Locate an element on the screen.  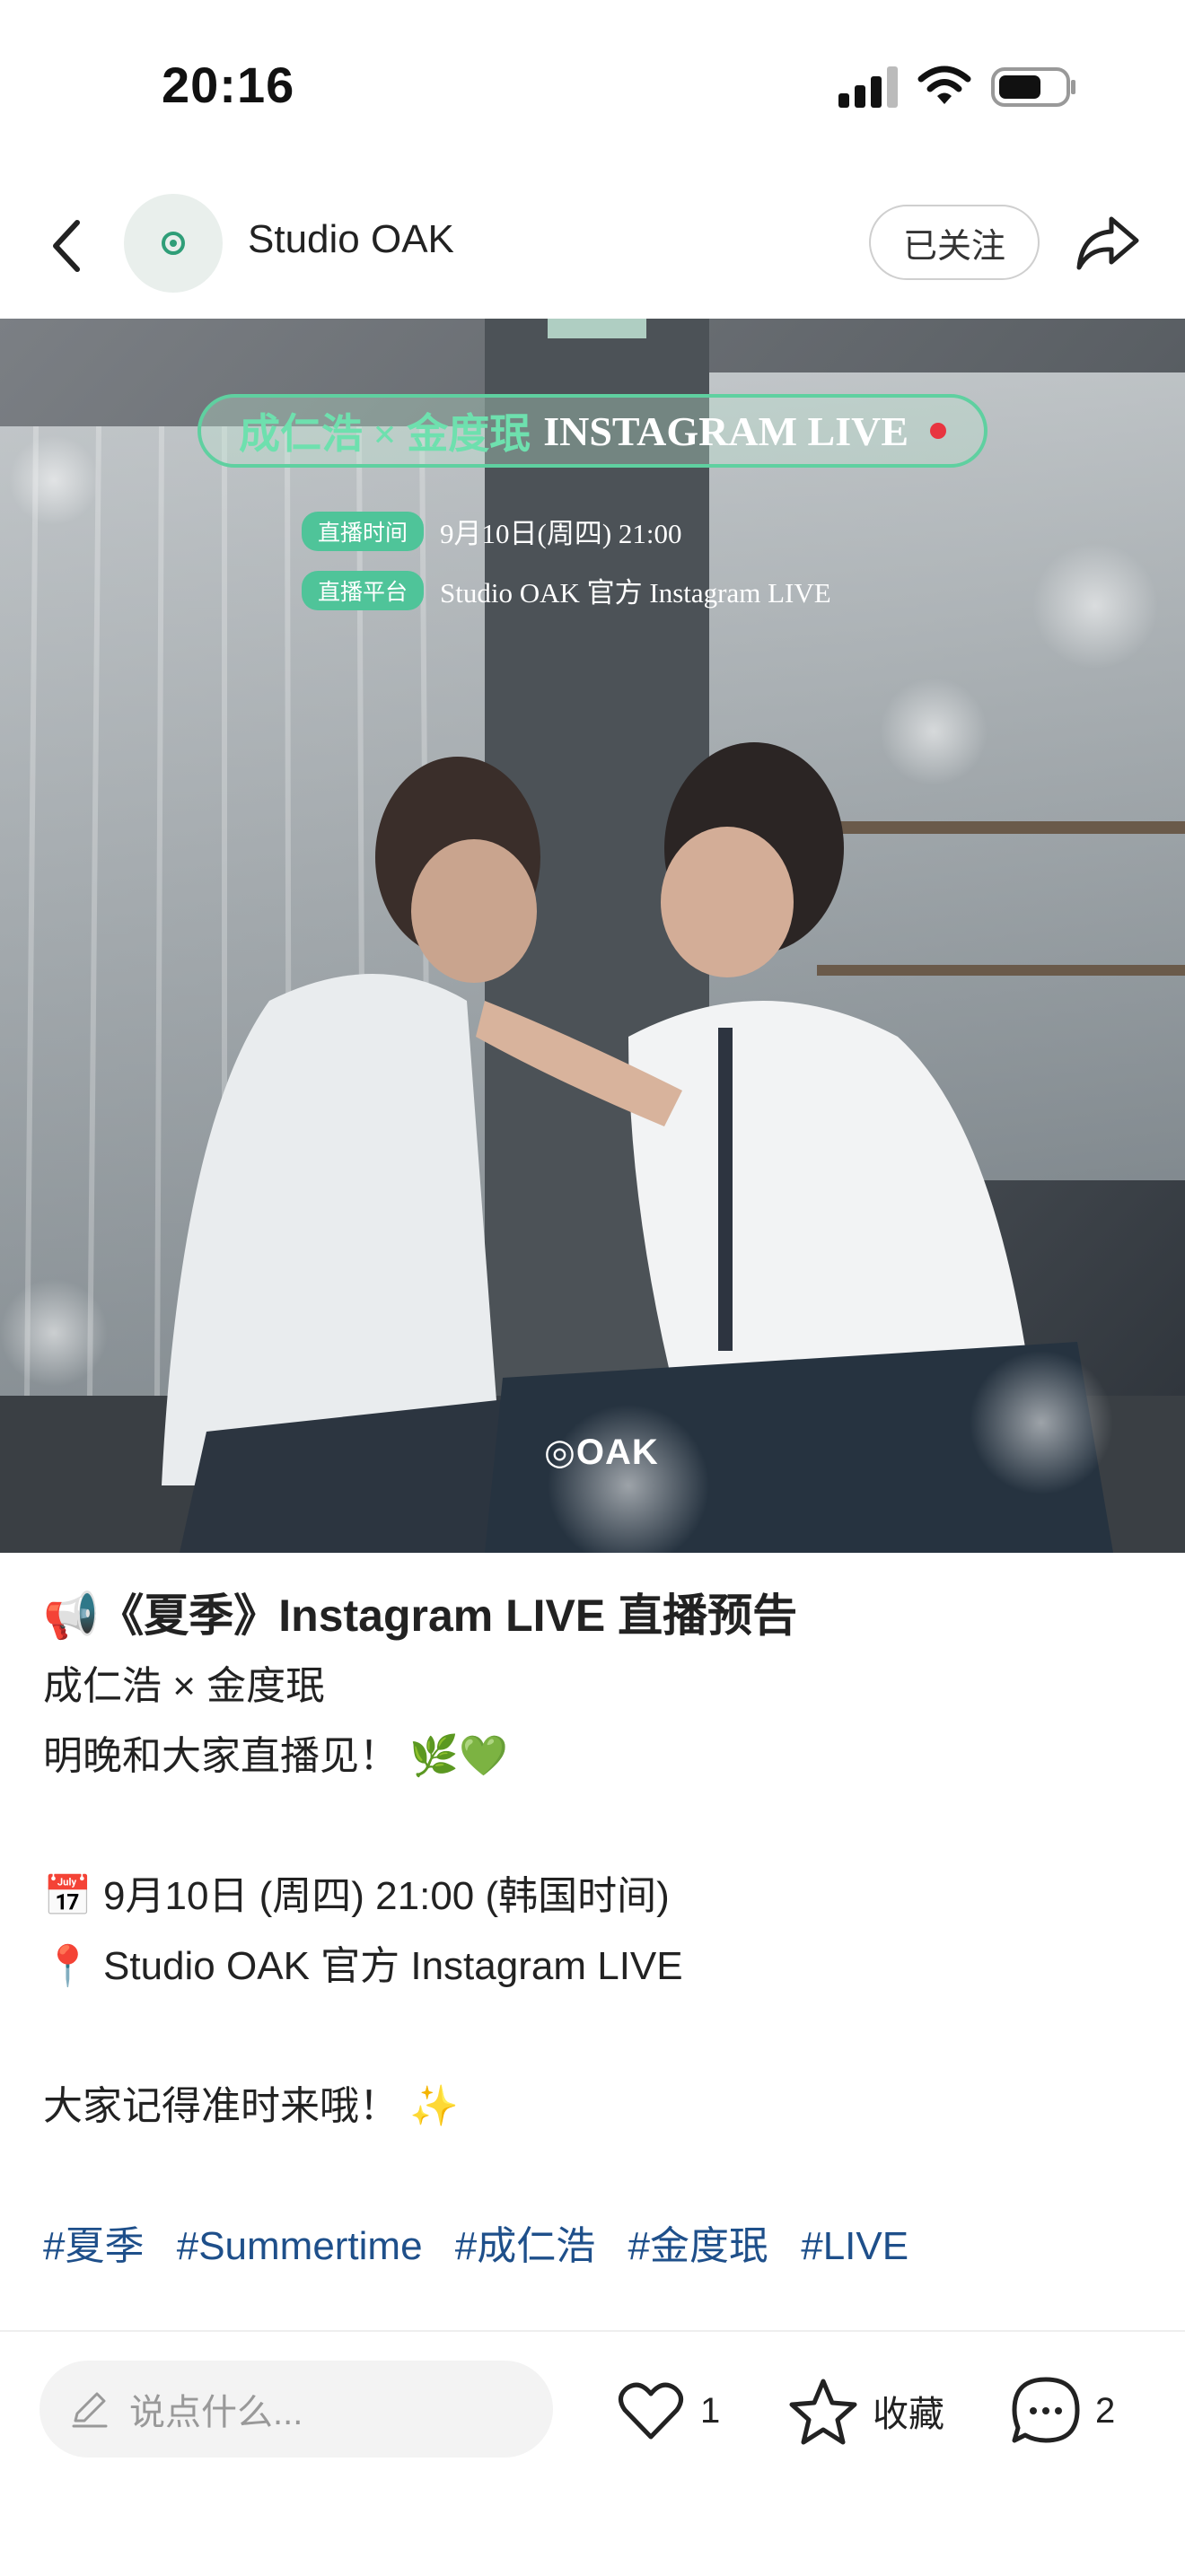
comment-button: 2 is located at coordinates (1062, 2410).